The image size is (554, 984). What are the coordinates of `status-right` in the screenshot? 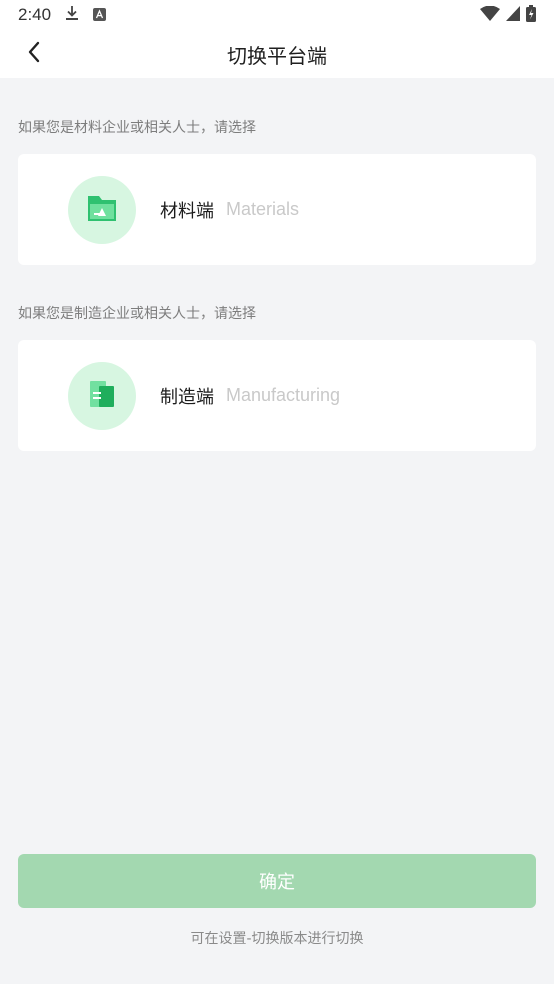 It's located at (508, 15).